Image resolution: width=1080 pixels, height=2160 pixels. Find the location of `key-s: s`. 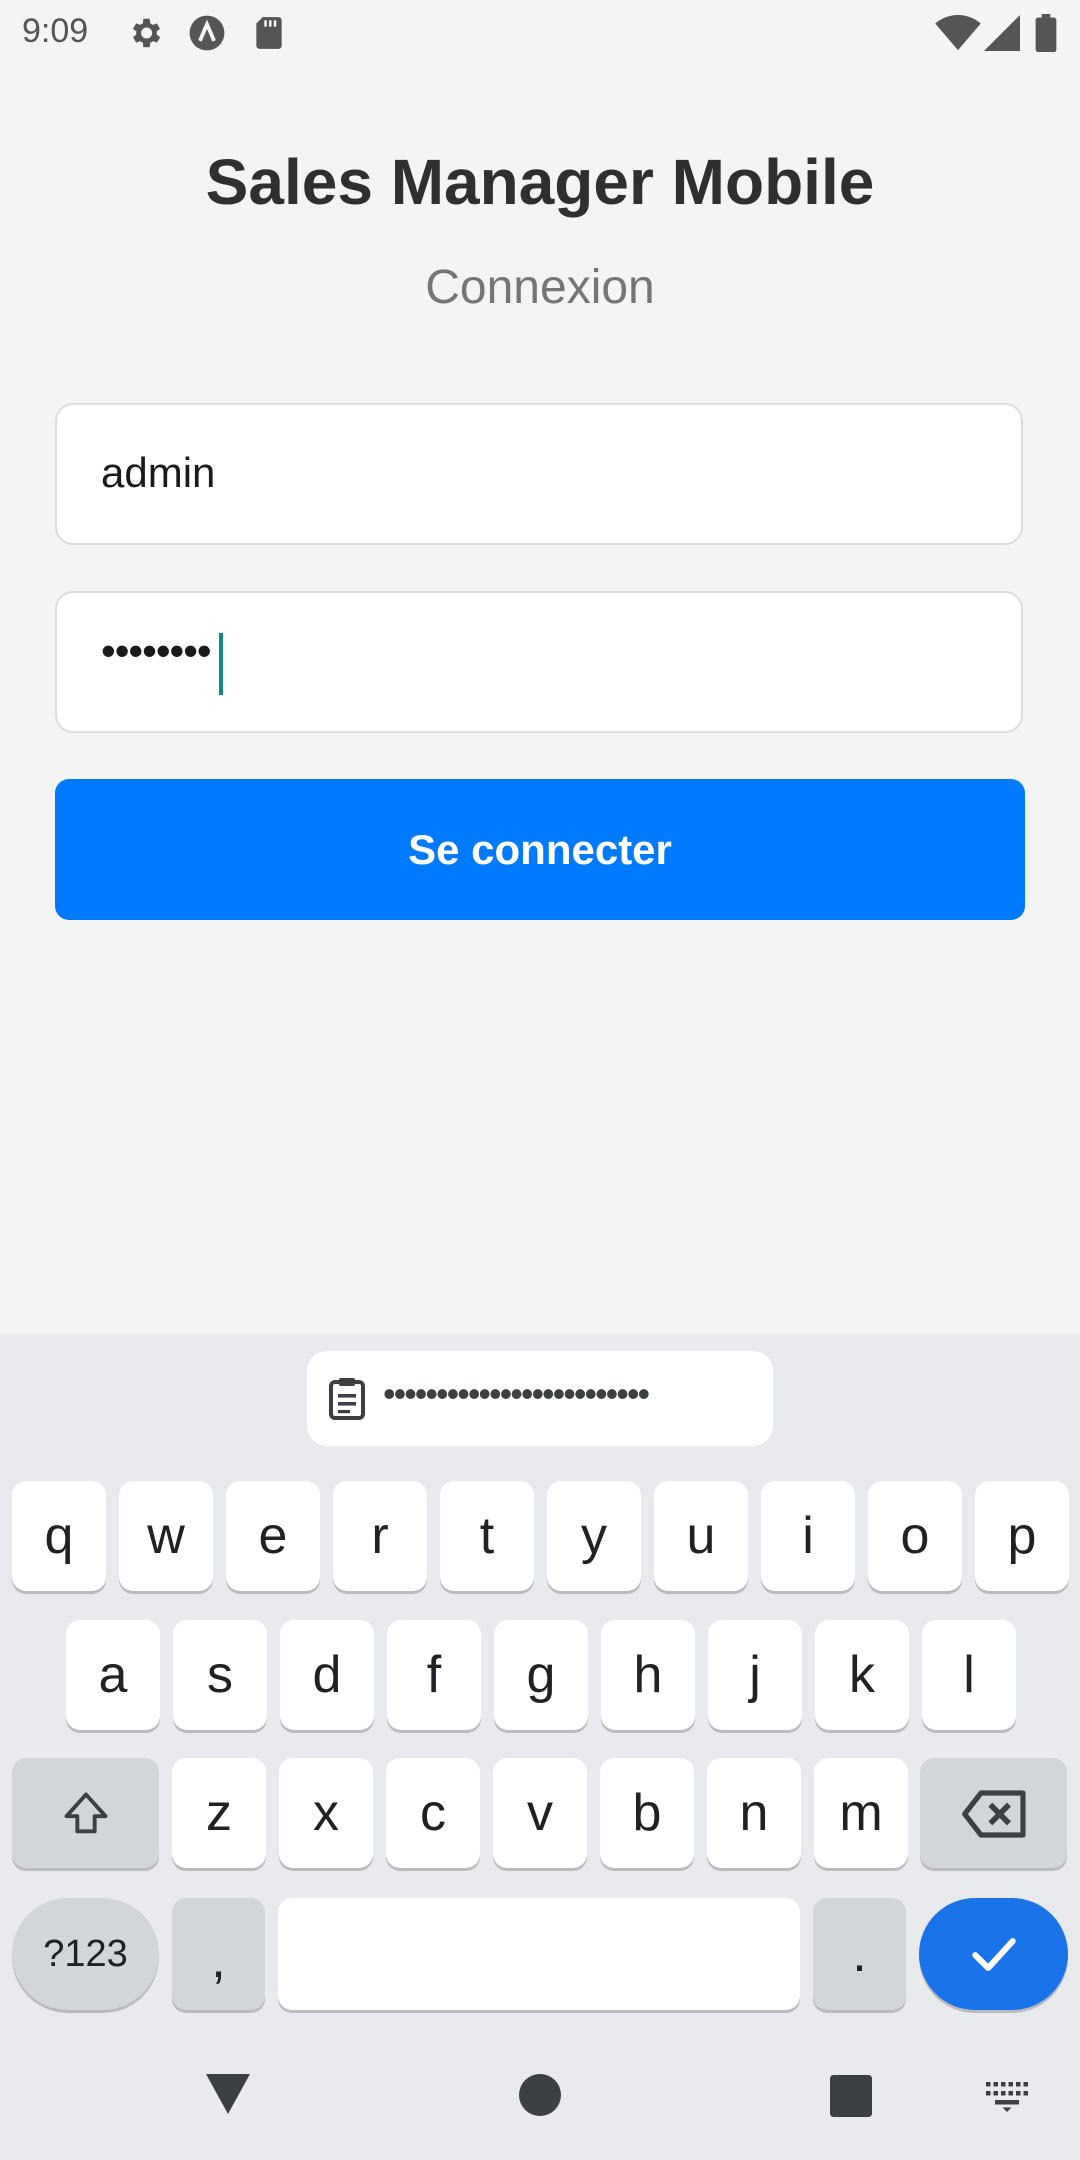

key-s: s is located at coordinates (220, 1675).